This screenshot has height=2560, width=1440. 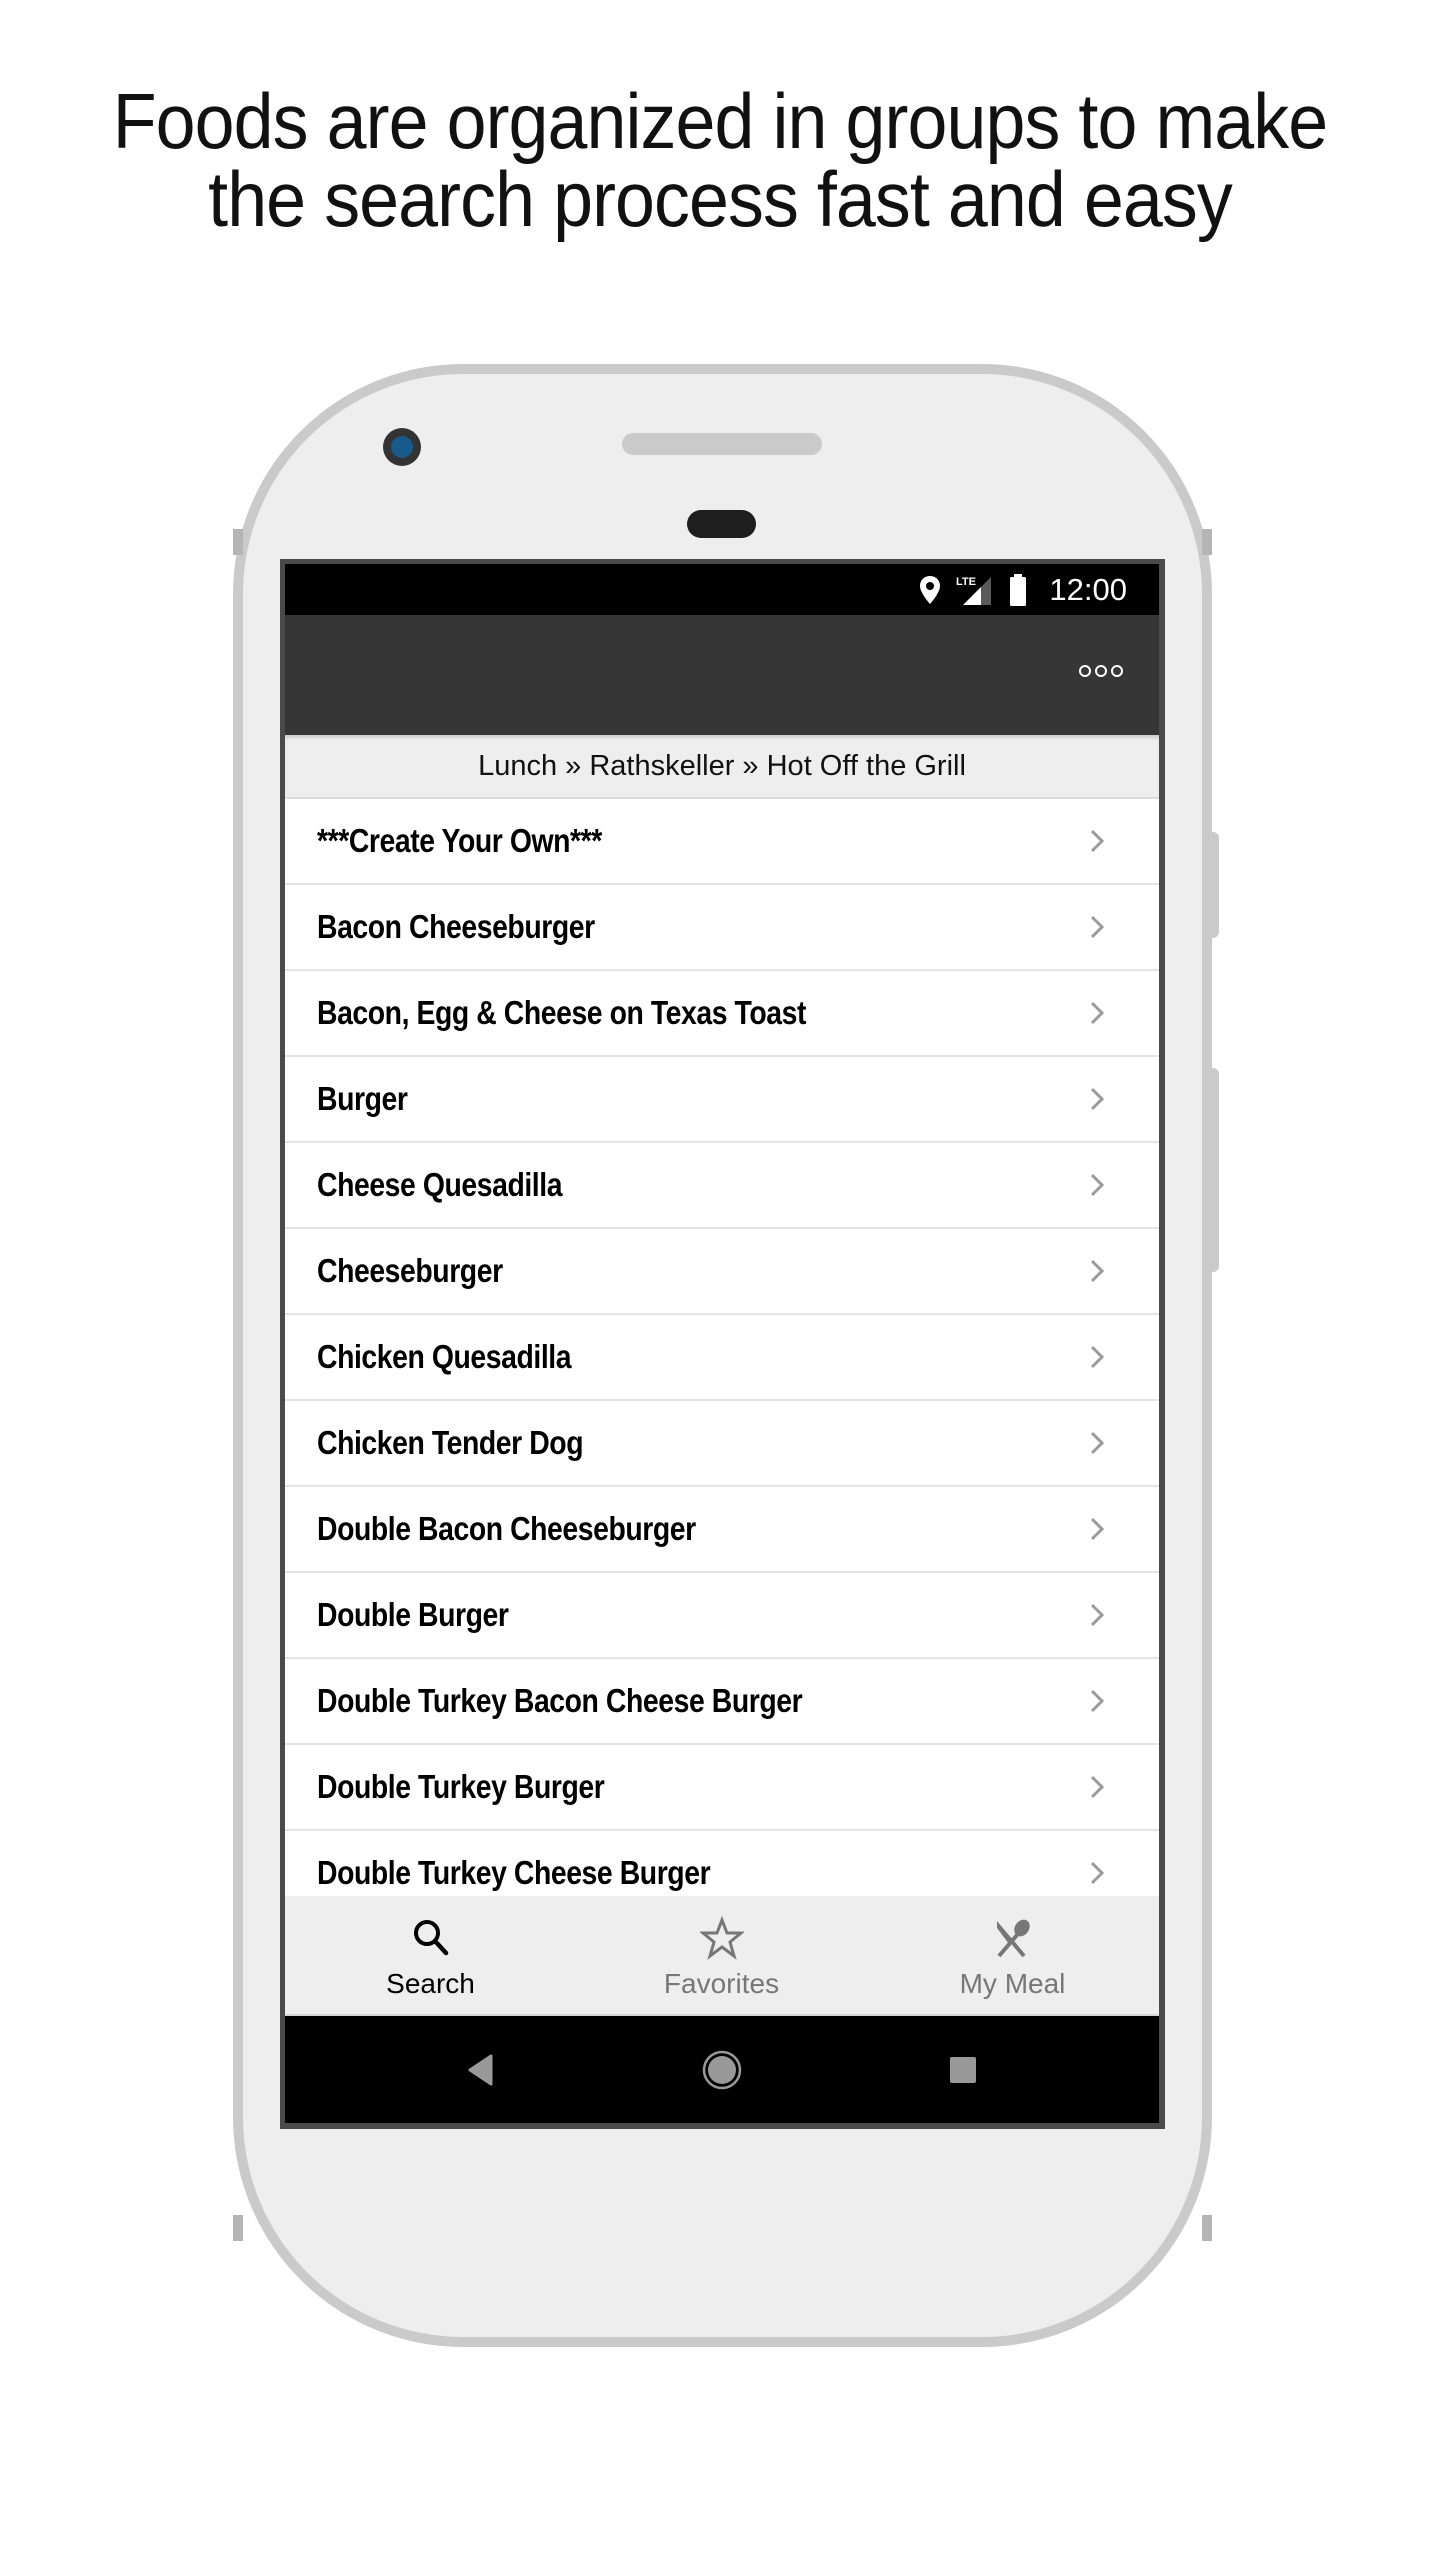 I want to click on food-list-item: Bacon, Egg & Cheese on Texas Toast, so click(x=722, y=1014).